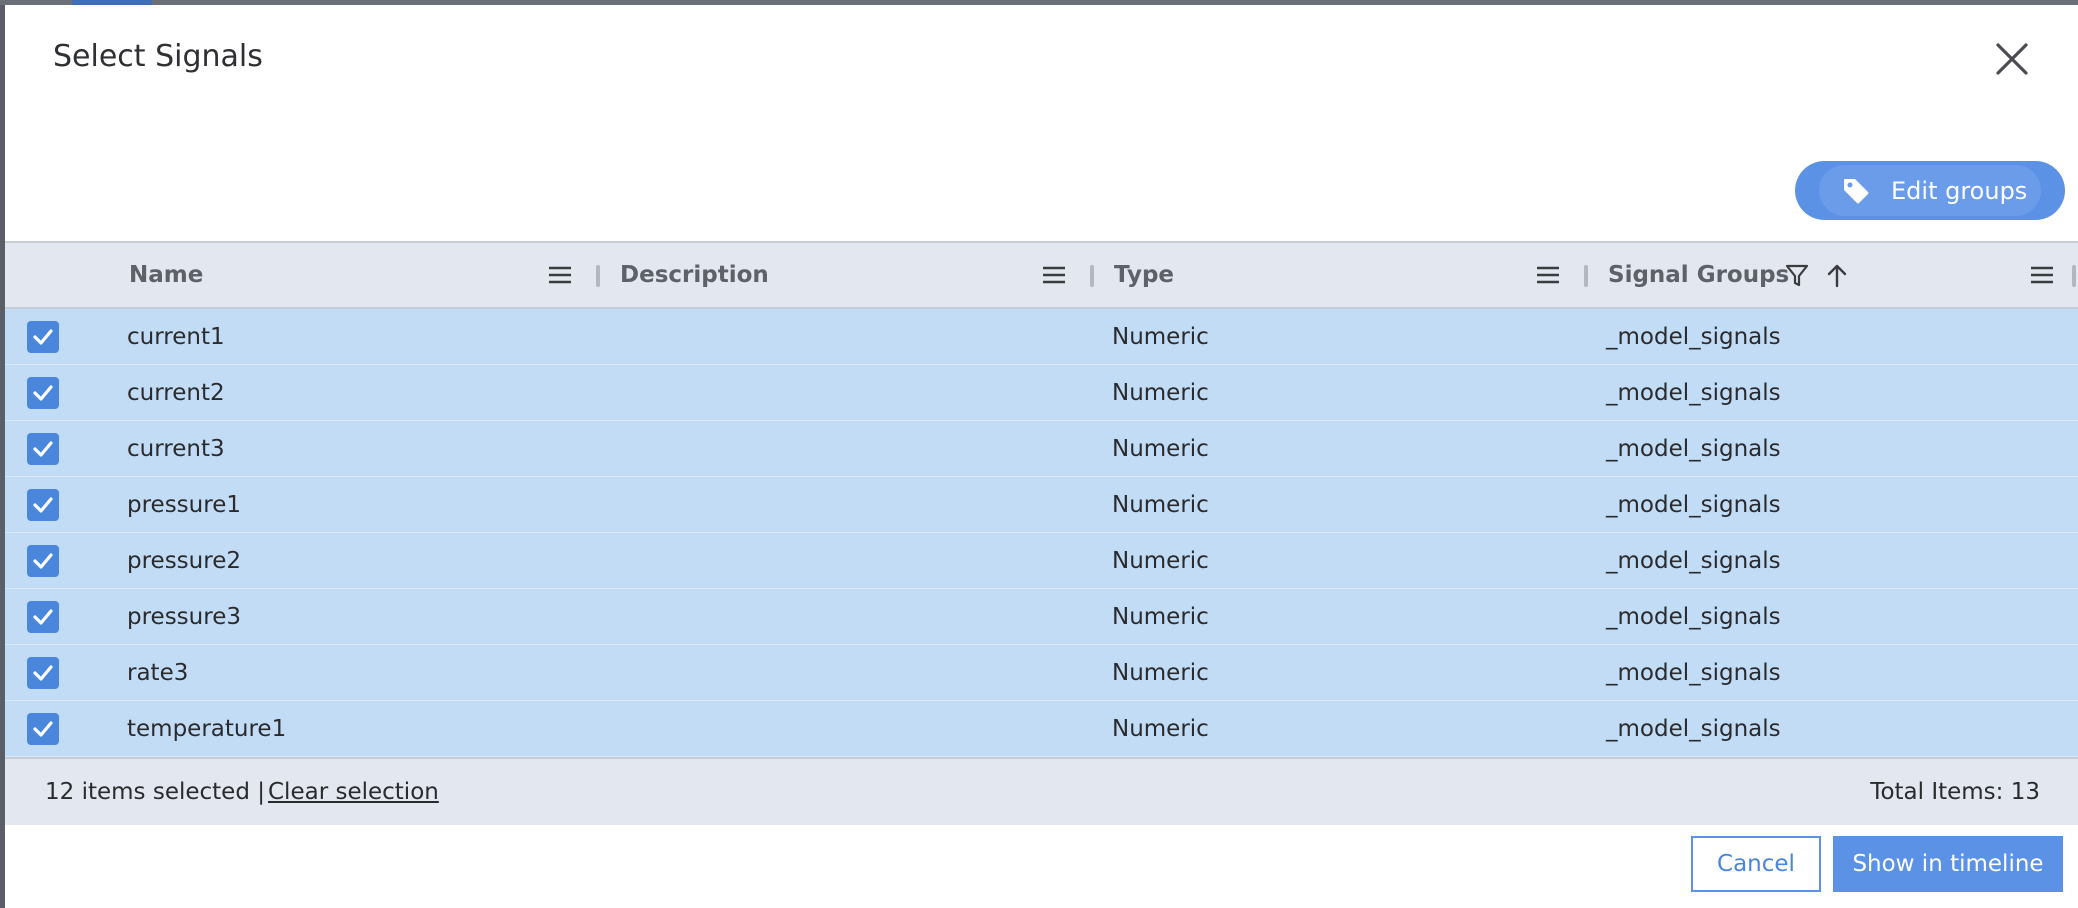  I want to click on show-in-timeline-button: Show in timeline, so click(1948, 864).